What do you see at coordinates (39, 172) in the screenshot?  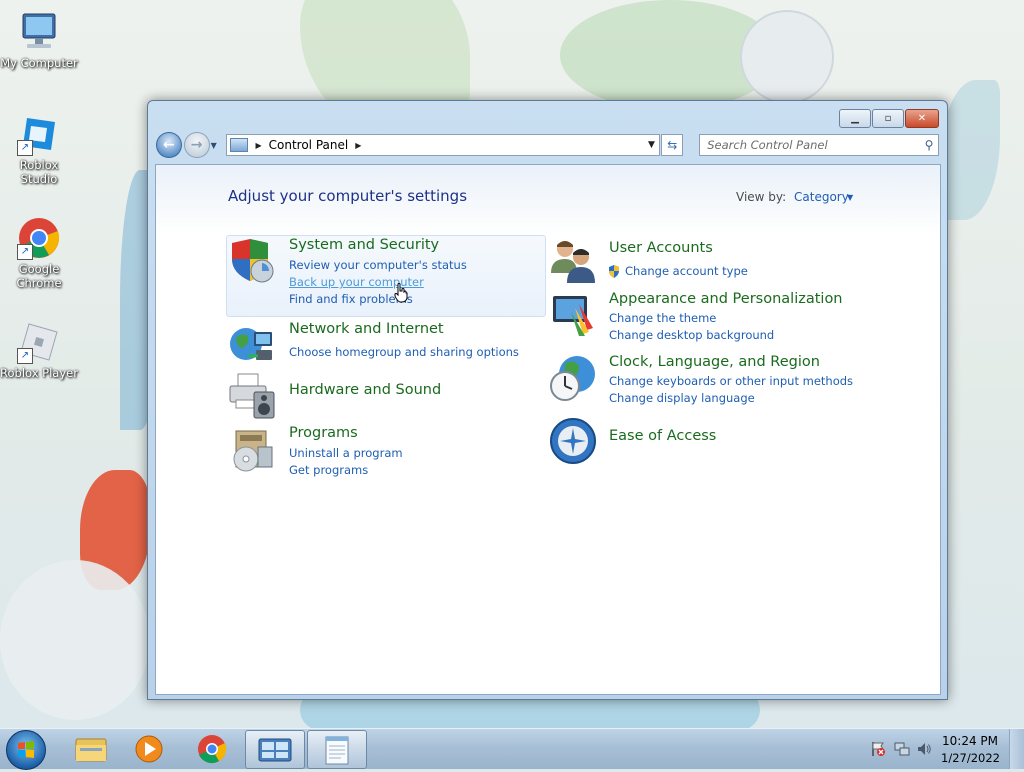 I see `desktop-icon-label: Roblox Studio` at bounding box center [39, 172].